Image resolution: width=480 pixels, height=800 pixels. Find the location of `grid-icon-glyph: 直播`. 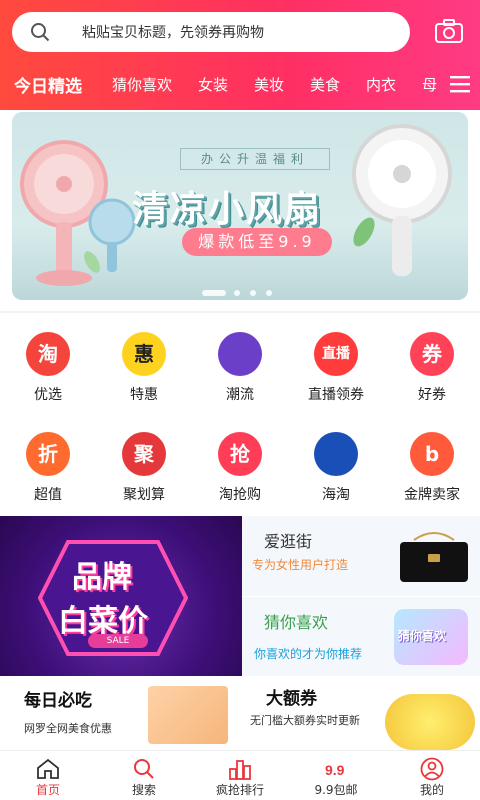

grid-icon-glyph: 直播 is located at coordinates (336, 354).